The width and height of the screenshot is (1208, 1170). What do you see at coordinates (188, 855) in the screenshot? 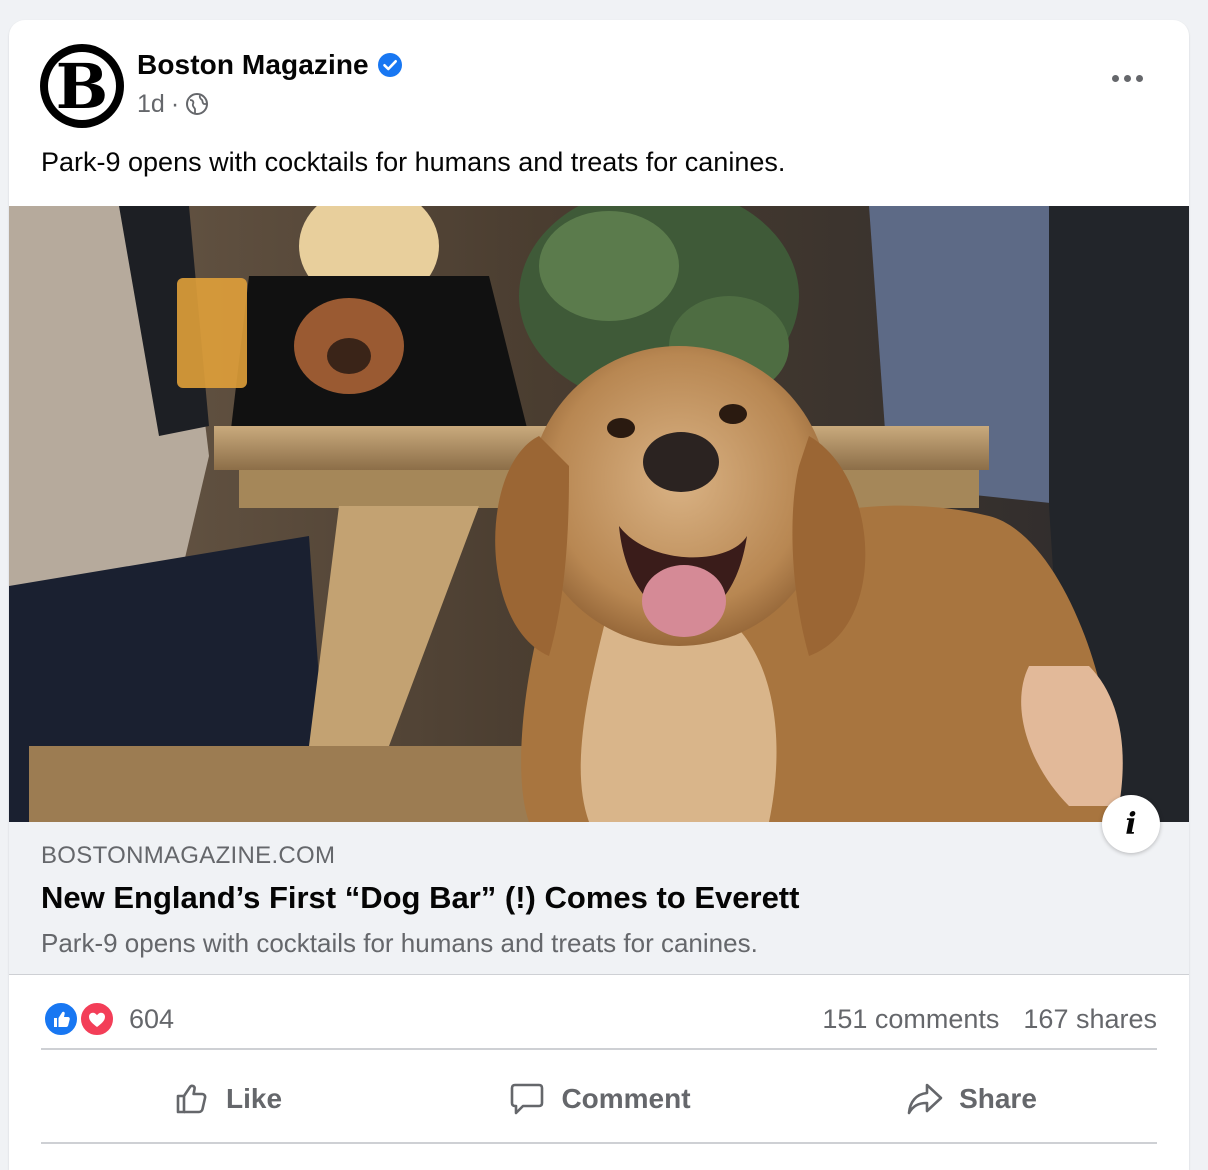
I see `link-domain: BOSTONMAGAZINE.COM` at bounding box center [188, 855].